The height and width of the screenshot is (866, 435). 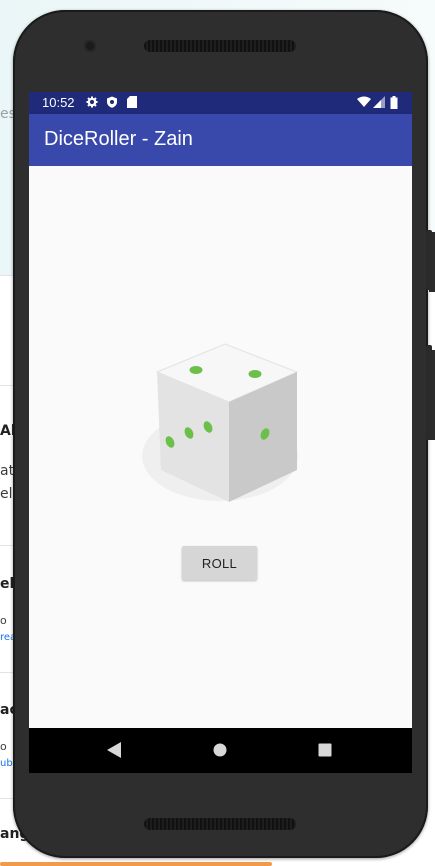 What do you see at coordinates (379, 102) in the screenshot?
I see `cell-signal-icon` at bounding box center [379, 102].